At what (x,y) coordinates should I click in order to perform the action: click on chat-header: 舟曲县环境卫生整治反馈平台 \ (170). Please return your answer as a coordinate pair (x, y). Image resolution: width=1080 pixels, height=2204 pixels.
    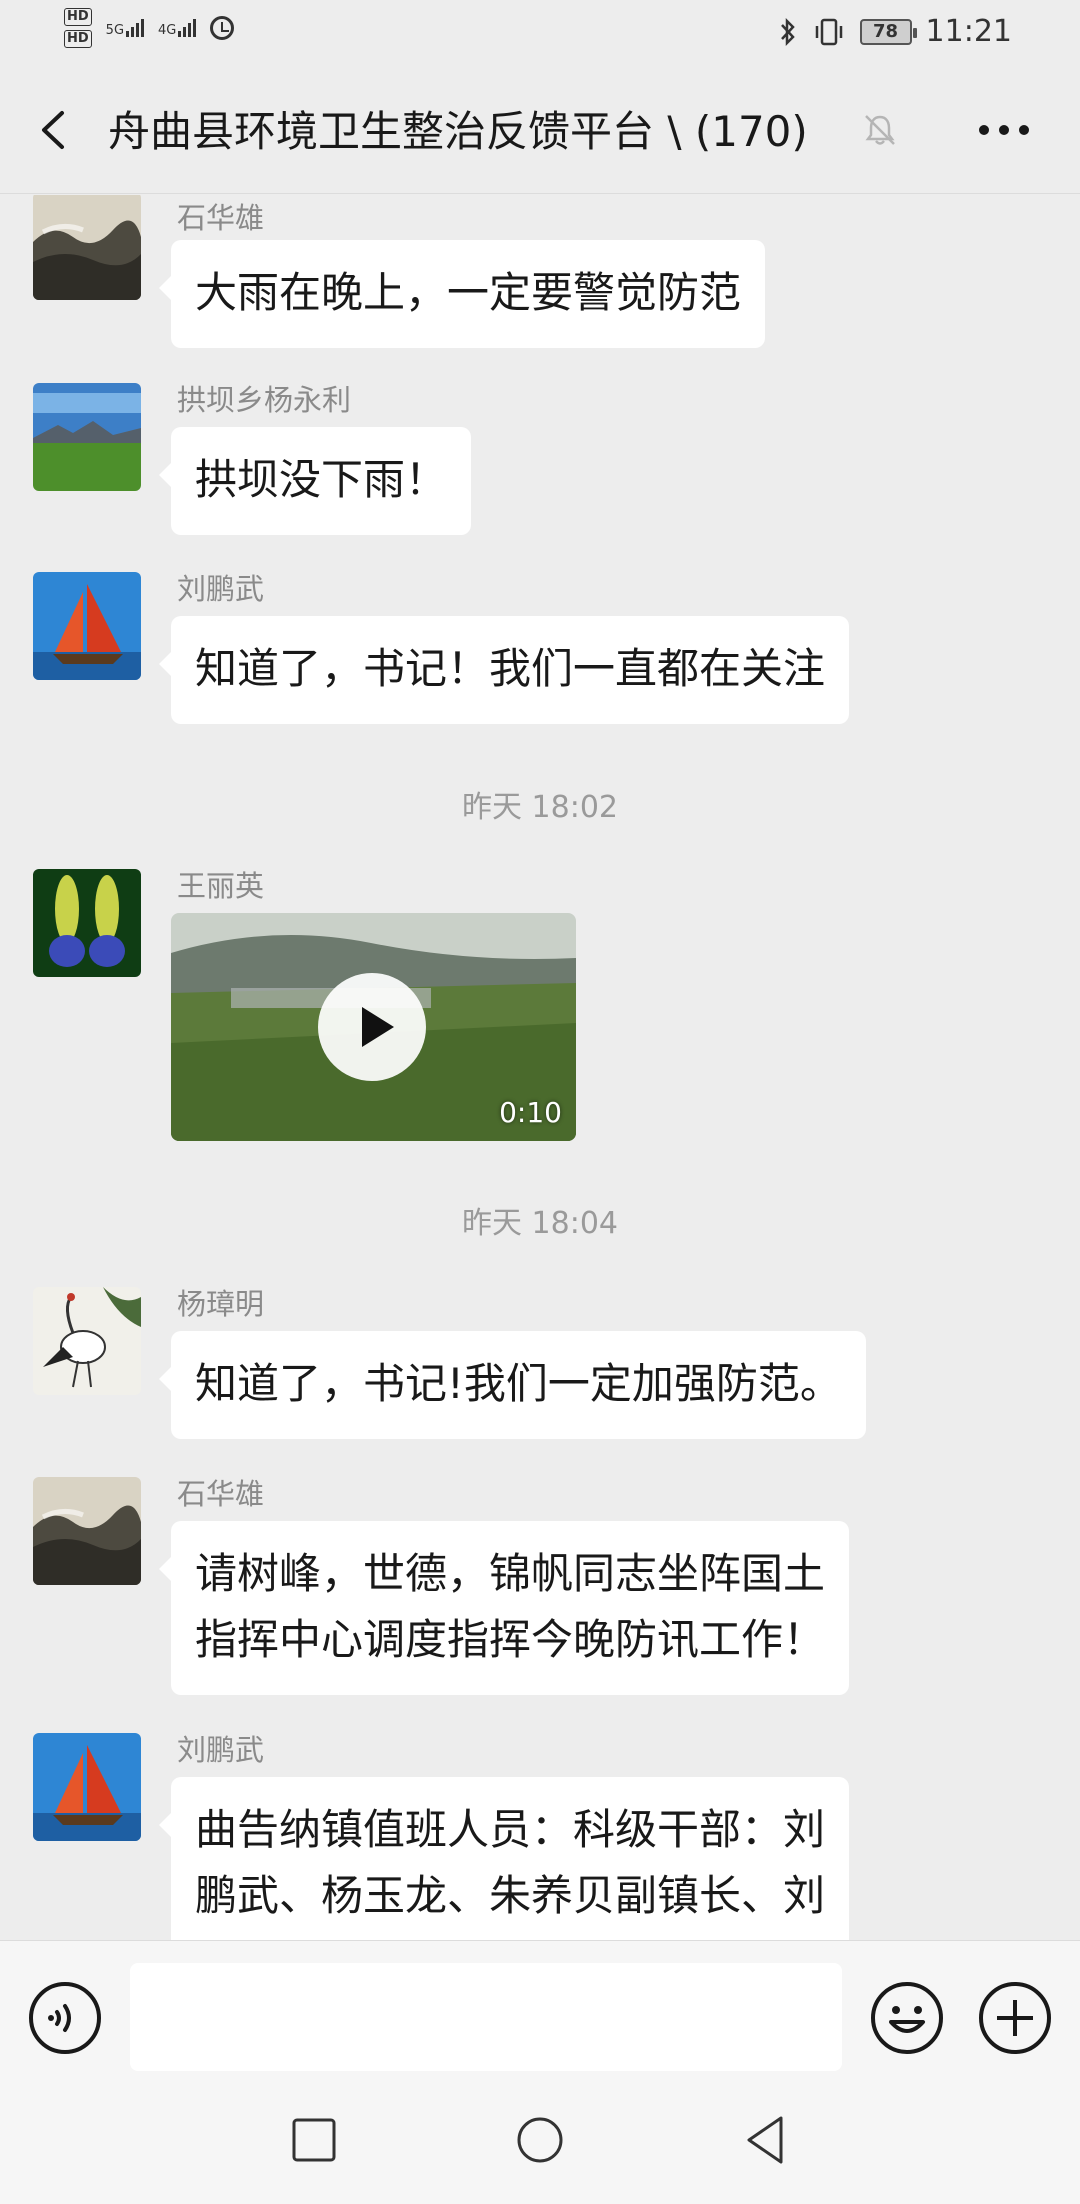
    Looking at the image, I should click on (540, 130).